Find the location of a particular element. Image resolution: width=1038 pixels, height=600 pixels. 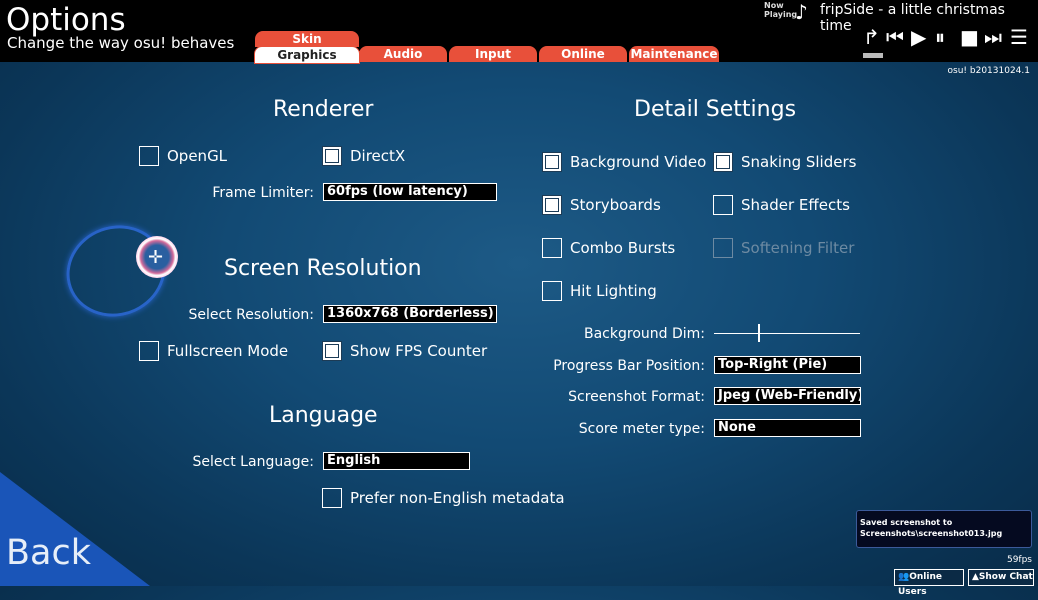

fullscreen-label: Fullscreen Mode is located at coordinates (228, 351).